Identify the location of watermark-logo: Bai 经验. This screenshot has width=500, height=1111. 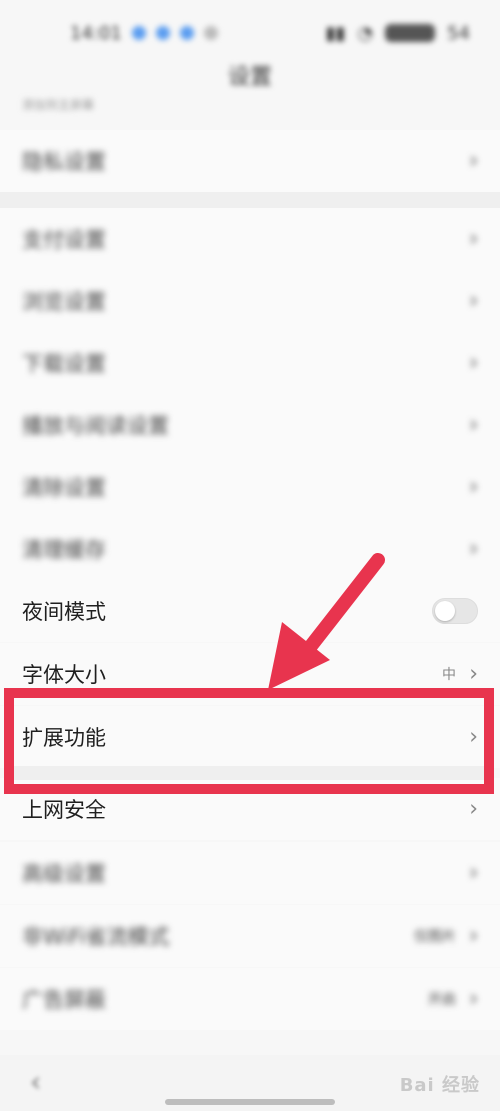
(439, 1085).